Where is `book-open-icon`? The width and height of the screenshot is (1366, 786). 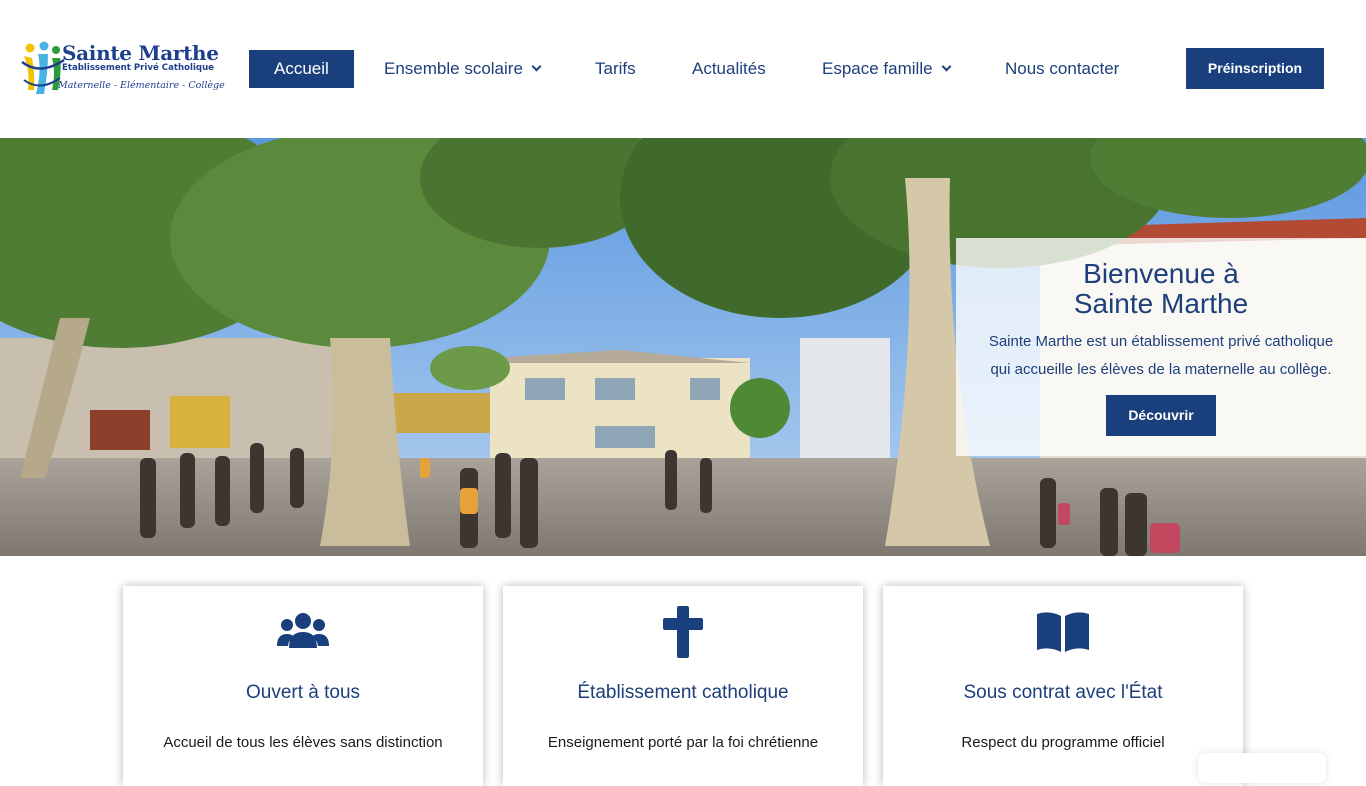 book-open-icon is located at coordinates (1063, 632).